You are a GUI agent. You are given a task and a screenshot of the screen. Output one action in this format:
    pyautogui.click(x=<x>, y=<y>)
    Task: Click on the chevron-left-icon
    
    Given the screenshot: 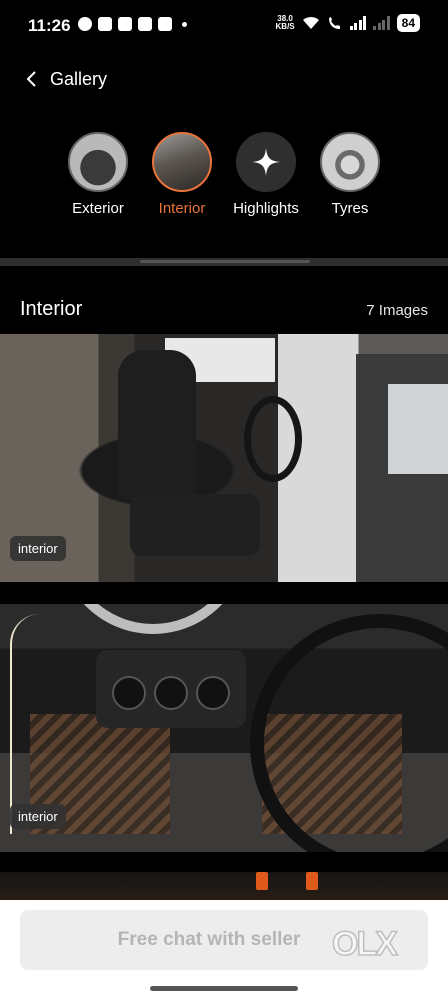 What is the action you would take?
    pyautogui.click(x=31, y=79)
    